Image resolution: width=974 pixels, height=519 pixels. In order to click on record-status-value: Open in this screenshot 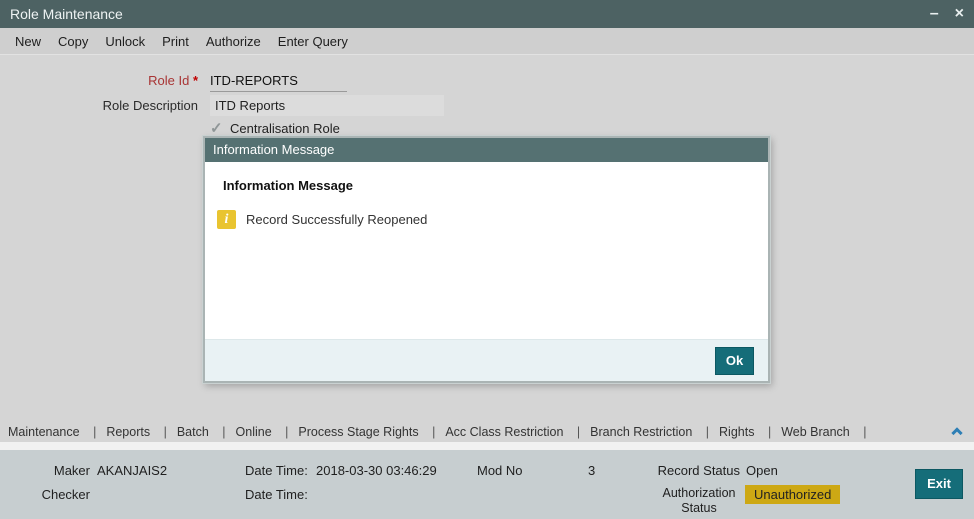, I will do `click(762, 470)`.